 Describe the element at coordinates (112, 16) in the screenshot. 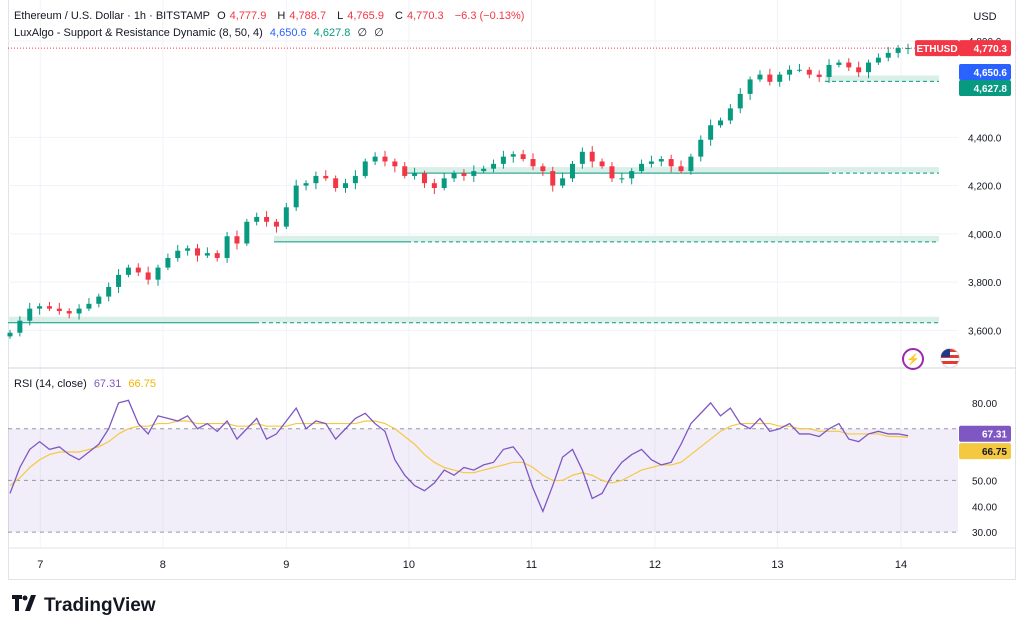

I see `symbol-line: Ethereum / U.S. Dollar · 1h · BITSTAMP` at that location.